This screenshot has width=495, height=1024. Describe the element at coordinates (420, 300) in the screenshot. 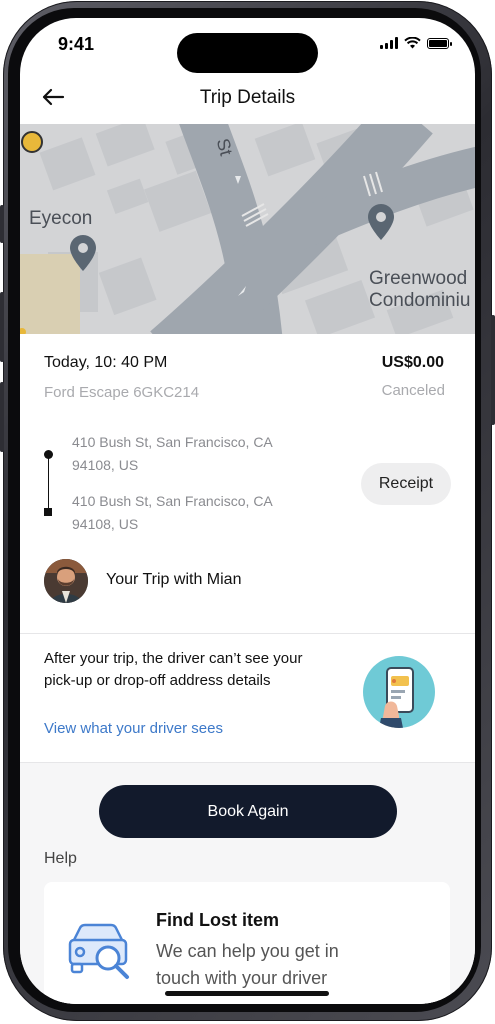

I see `map-poi-right-label-2: Condominiu` at that location.